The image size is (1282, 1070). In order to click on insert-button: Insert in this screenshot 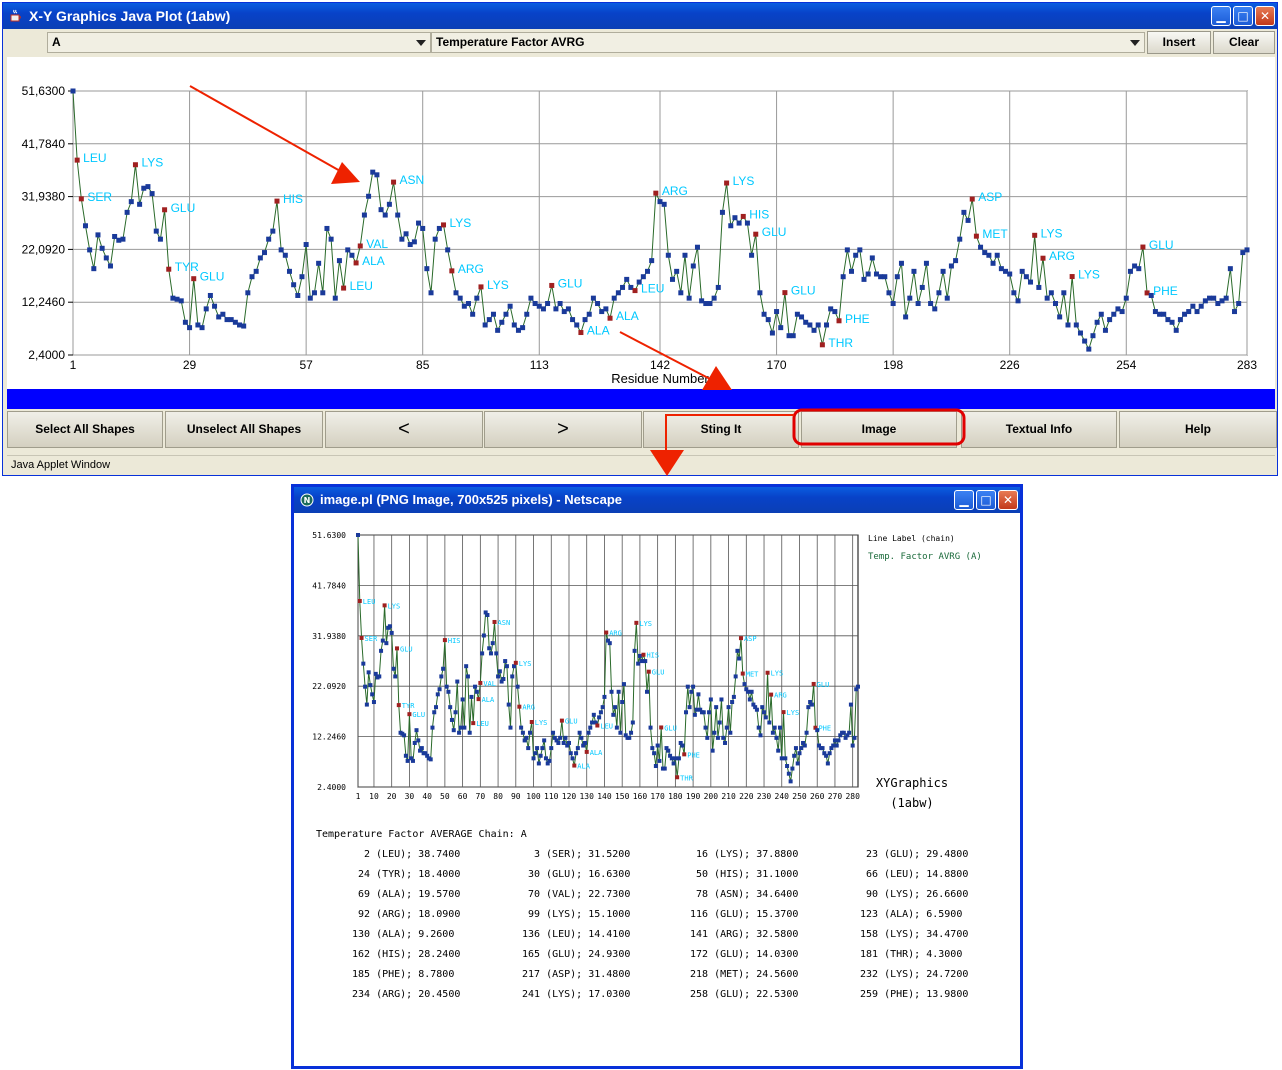, I will do `click(1179, 42)`.